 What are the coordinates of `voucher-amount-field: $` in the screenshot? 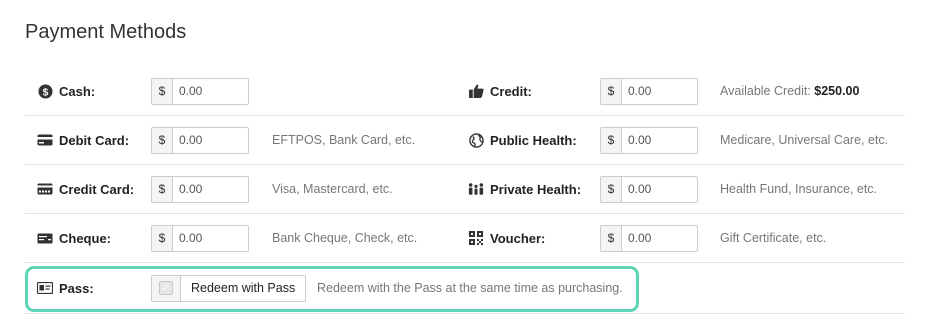 It's located at (649, 238).